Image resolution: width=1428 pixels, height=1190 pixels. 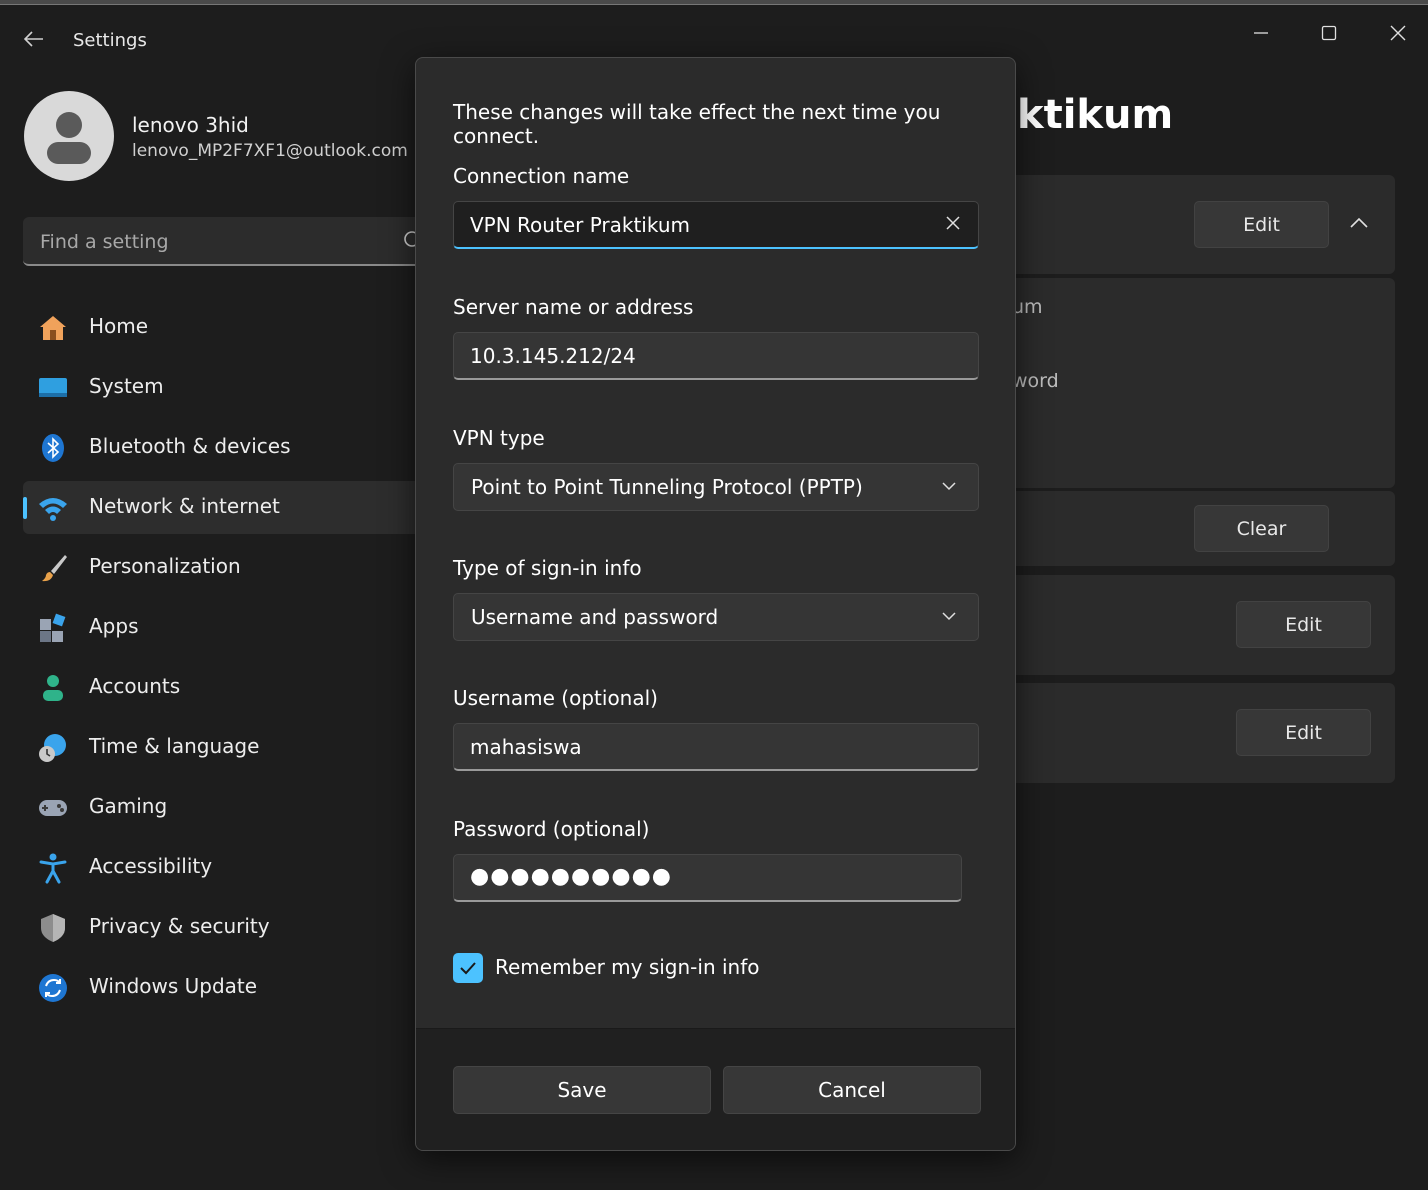 I want to click on network-icon, so click(x=53, y=509).